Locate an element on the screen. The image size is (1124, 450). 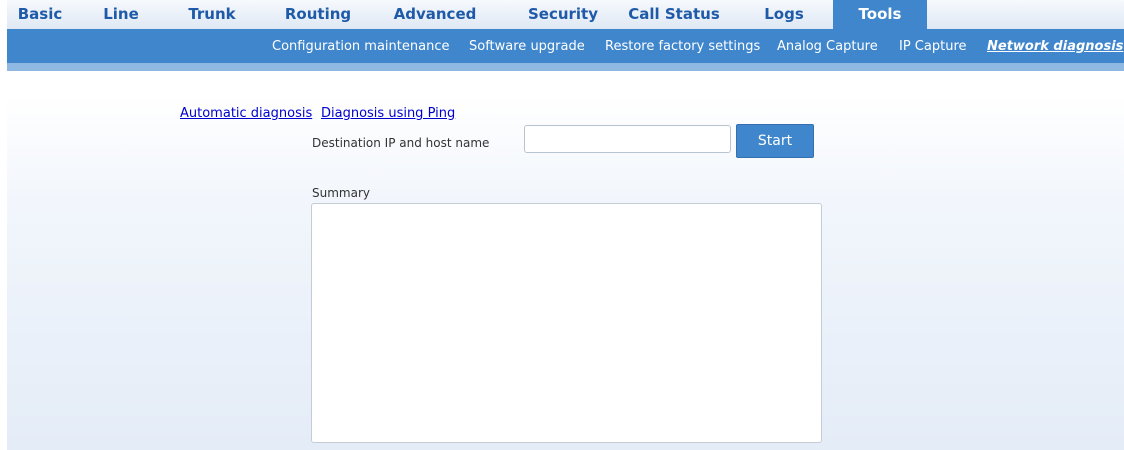
tab-security: Security is located at coordinates (563, 14).